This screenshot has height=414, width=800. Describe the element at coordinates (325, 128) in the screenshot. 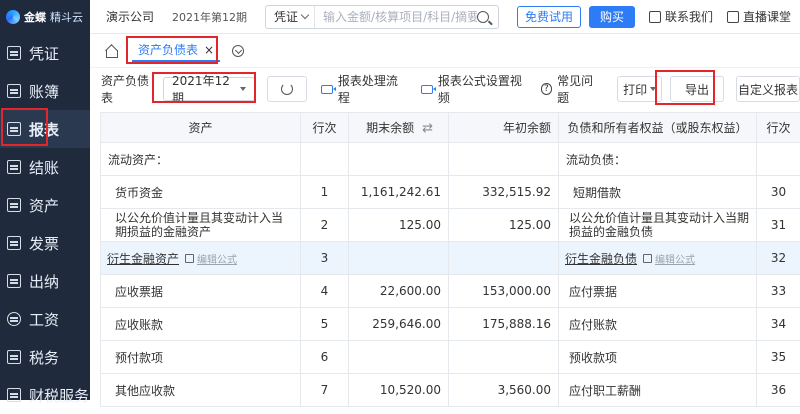

I see `col-row-no: 行次` at that location.